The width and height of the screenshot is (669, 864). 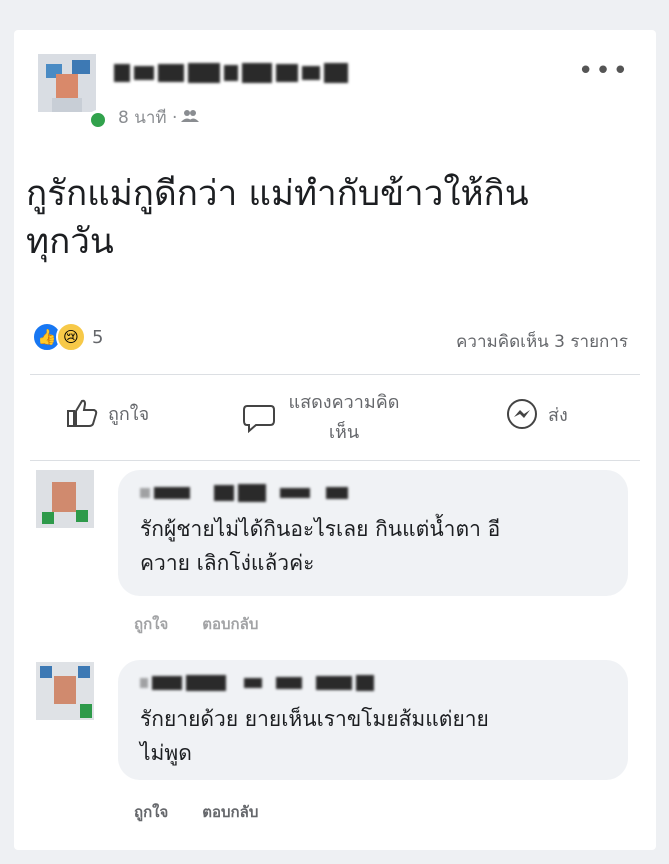 What do you see at coordinates (70, 242) in the screenshot?
I see `post-text-line: ทุกวัน` at bounding box center [70, 242].